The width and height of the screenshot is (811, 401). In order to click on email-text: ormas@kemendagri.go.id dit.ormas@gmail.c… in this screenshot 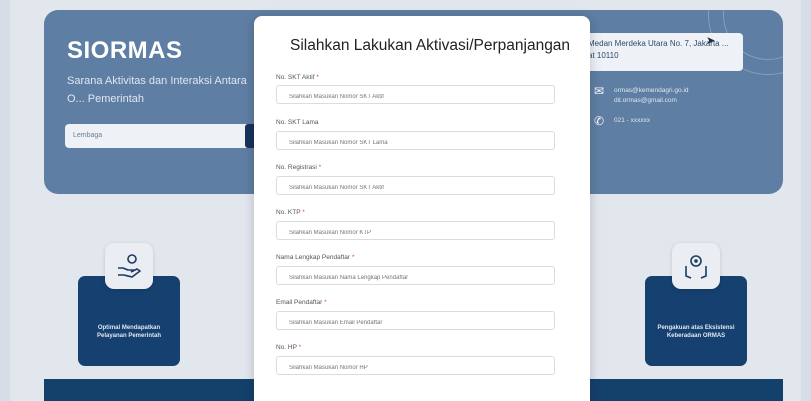, I will do `click(651, 95)`.